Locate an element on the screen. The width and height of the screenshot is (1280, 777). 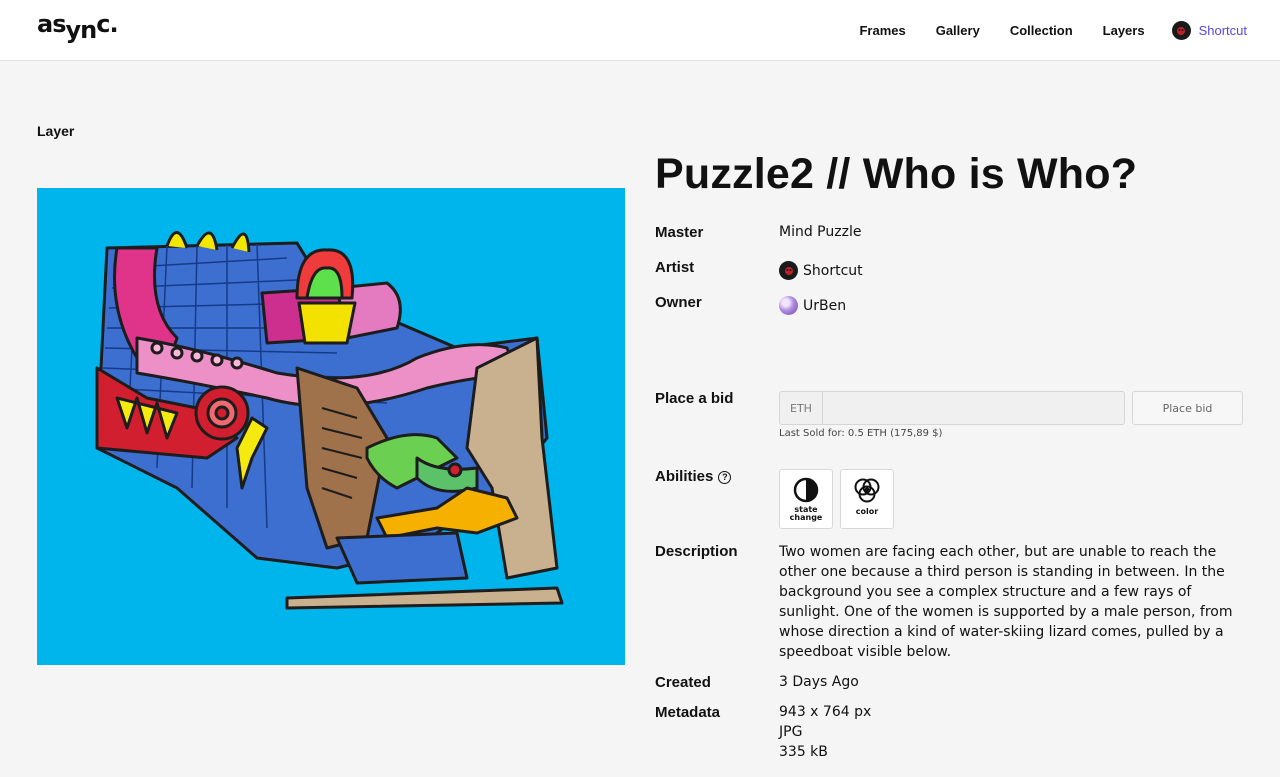
metadata-label: Metadata is located at coordinates (688, 712).